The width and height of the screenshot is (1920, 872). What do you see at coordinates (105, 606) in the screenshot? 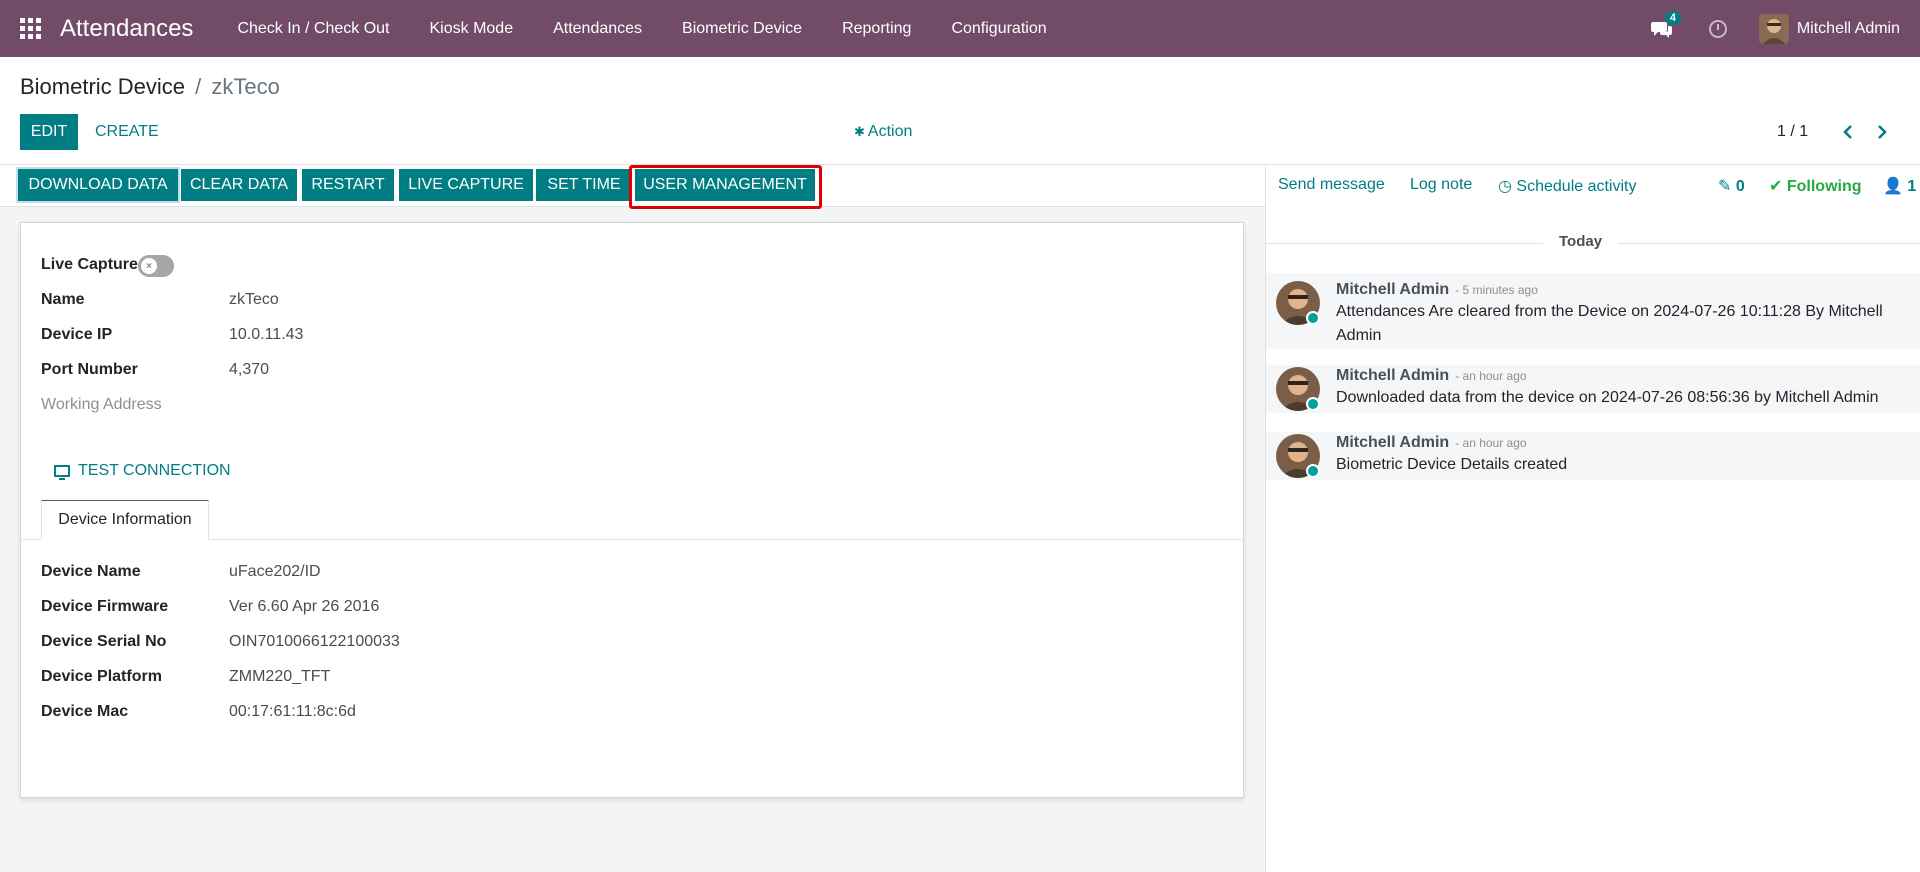
I see `device-firmware-label: Device Firmware` at bounding box center [105, 606].